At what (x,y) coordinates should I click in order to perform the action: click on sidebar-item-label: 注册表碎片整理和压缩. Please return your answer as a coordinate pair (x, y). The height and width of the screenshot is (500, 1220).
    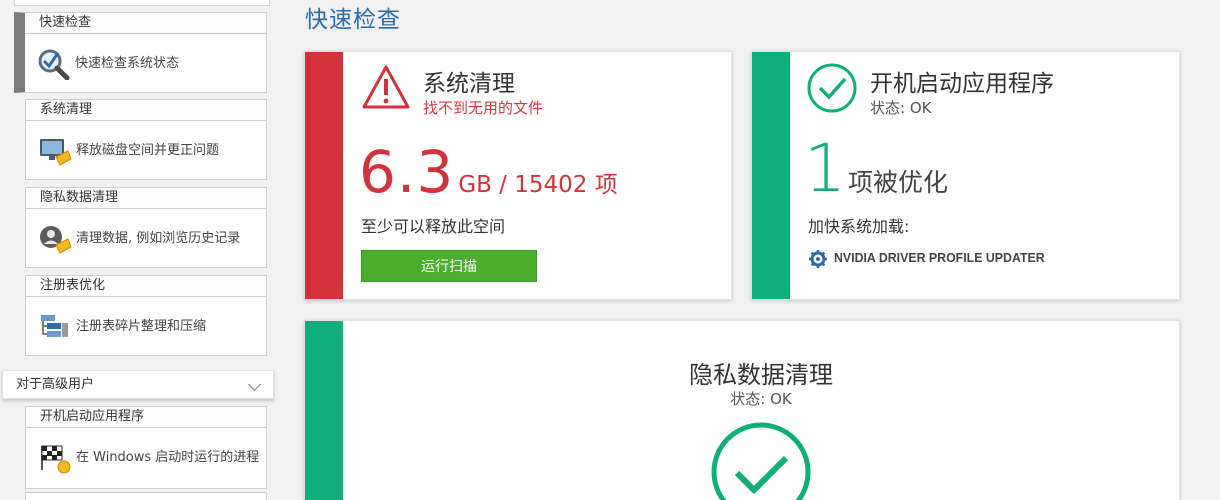
    Looking at the image, I should click on (141, 326).